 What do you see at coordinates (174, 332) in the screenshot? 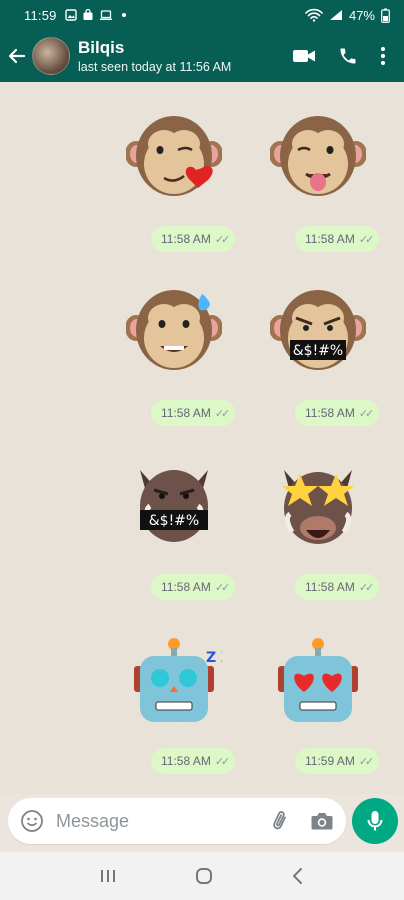
I see `monkey-sweat-sticker` at bounding box center [174, 332].